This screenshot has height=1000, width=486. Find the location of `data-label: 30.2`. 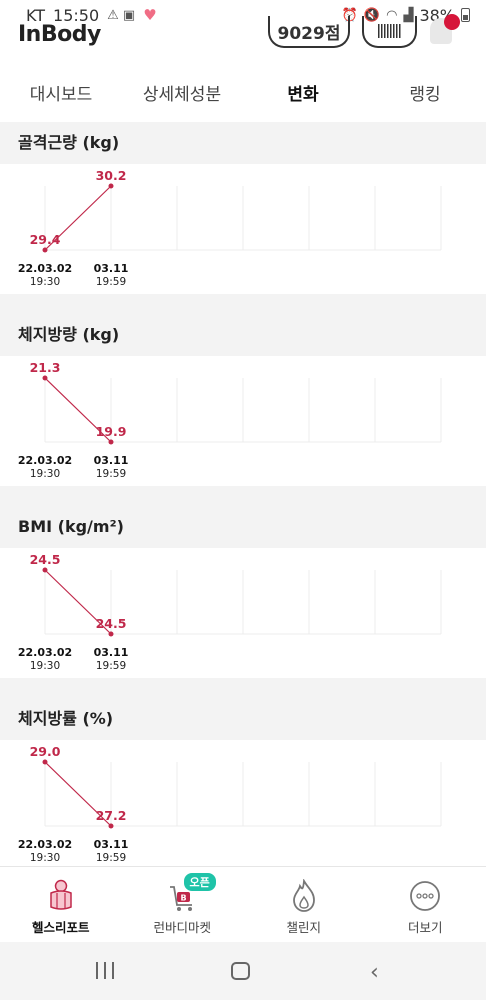

data-label: 30.2 is located at coordinates (111, 175).